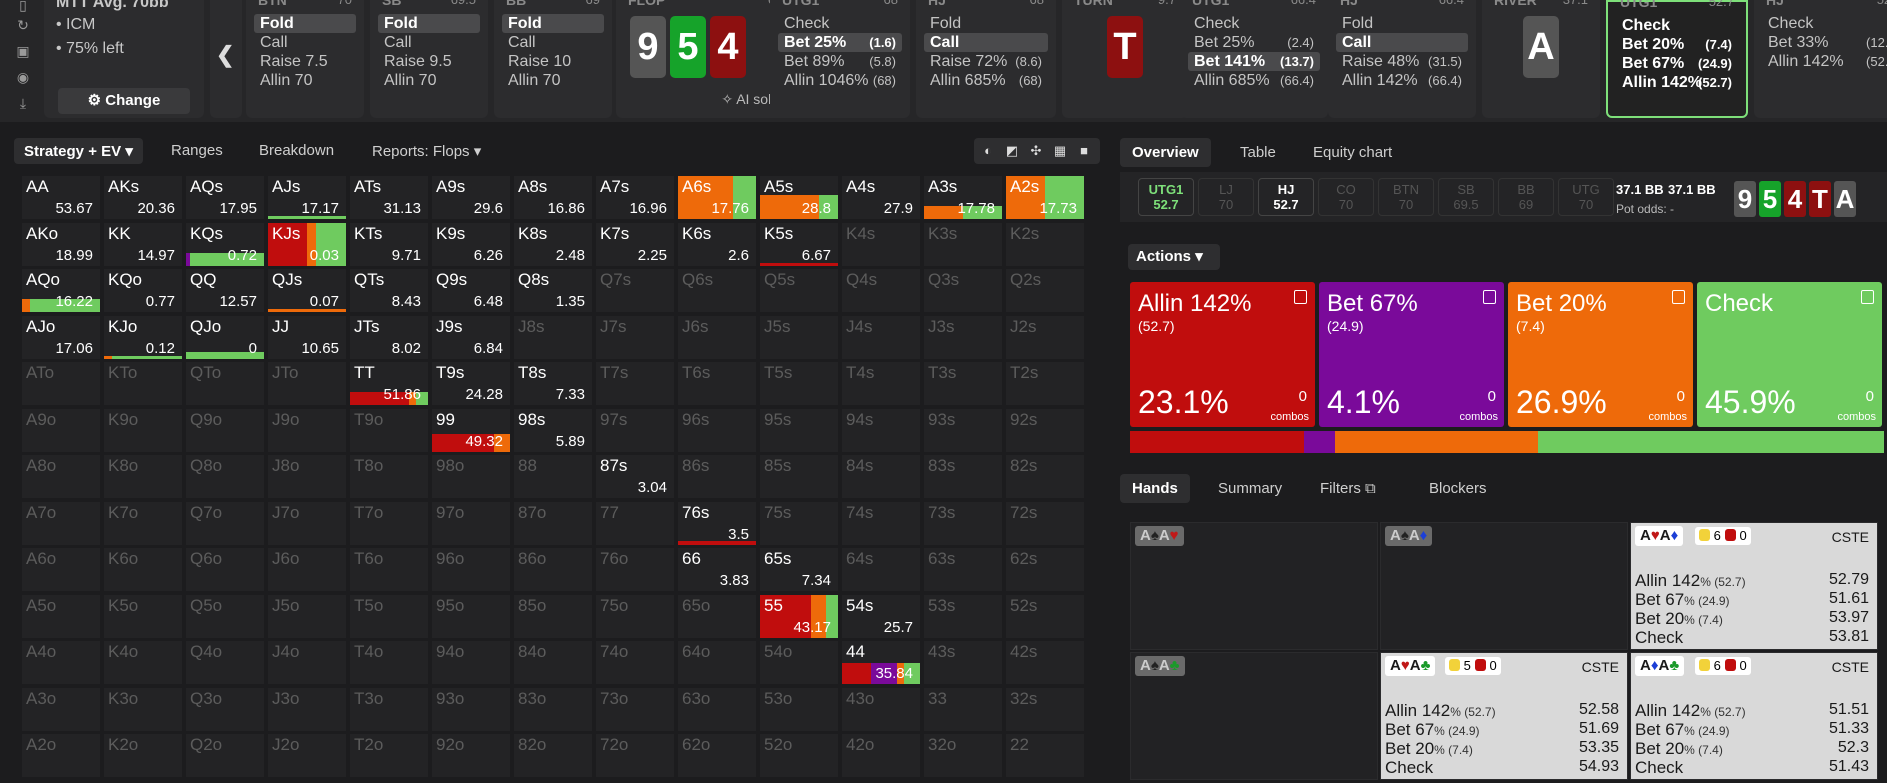  Describe the element at coordinates (636, 756) in the screenshot. I see `hand-cell-72o: 72o` at that location.